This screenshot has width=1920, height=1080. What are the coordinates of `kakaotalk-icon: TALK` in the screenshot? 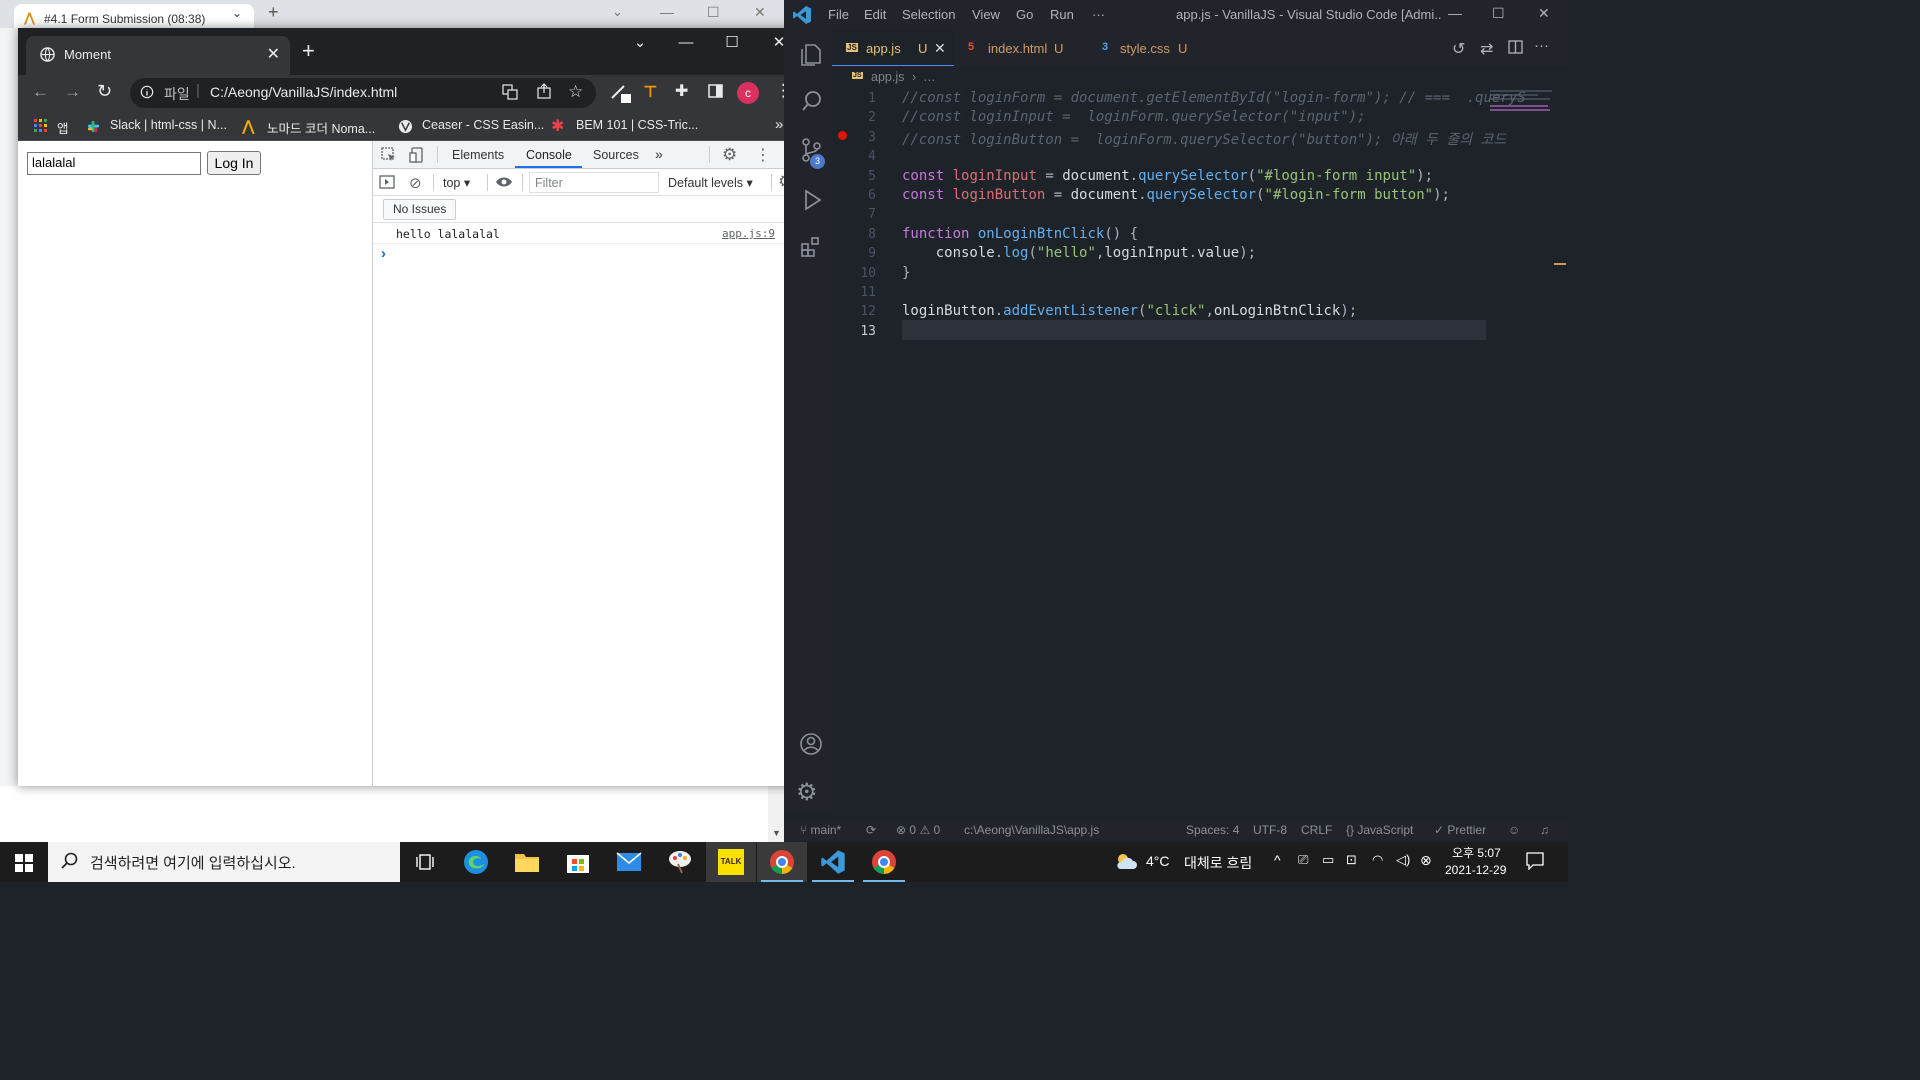 It's located at (731, 862).